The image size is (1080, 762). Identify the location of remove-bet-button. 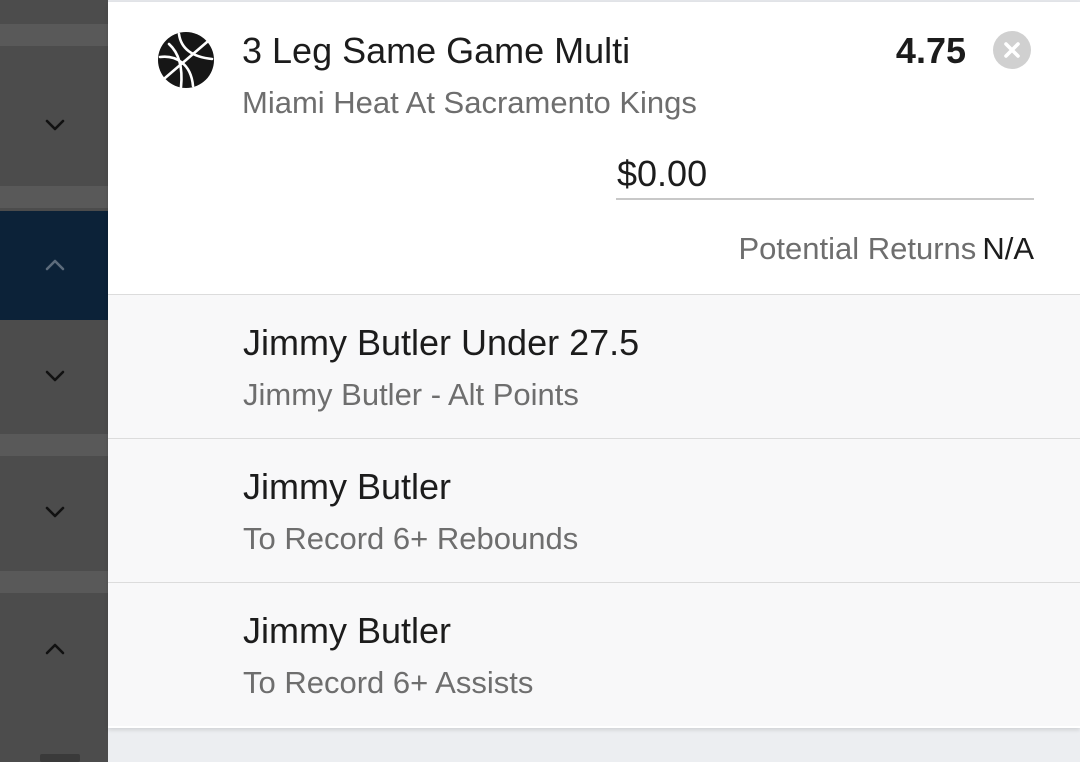
(1012, 50).